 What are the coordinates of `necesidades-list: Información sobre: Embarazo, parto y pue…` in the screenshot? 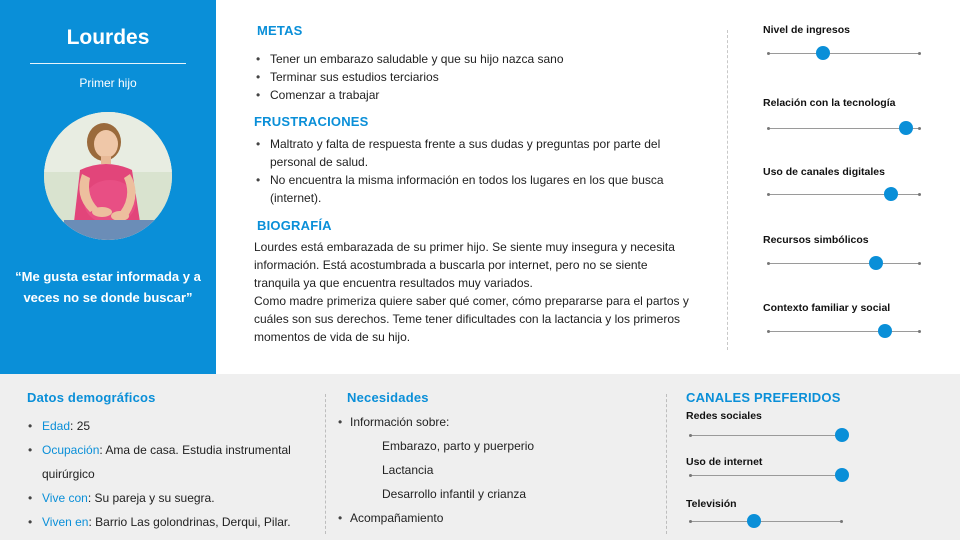 It's located at (488, 470).